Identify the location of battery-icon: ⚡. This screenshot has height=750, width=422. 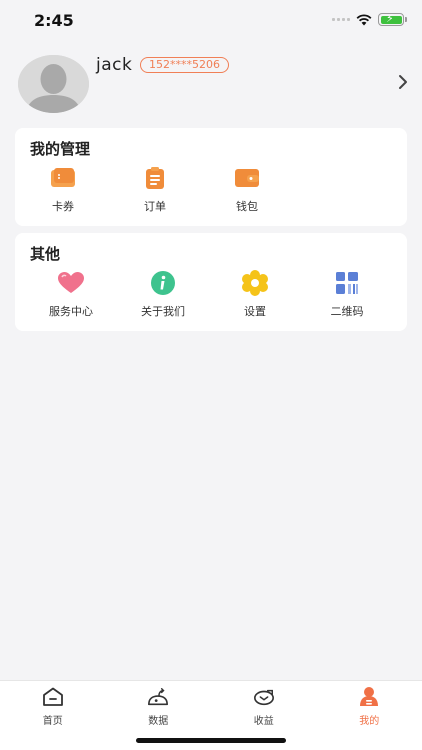
(392, 19).